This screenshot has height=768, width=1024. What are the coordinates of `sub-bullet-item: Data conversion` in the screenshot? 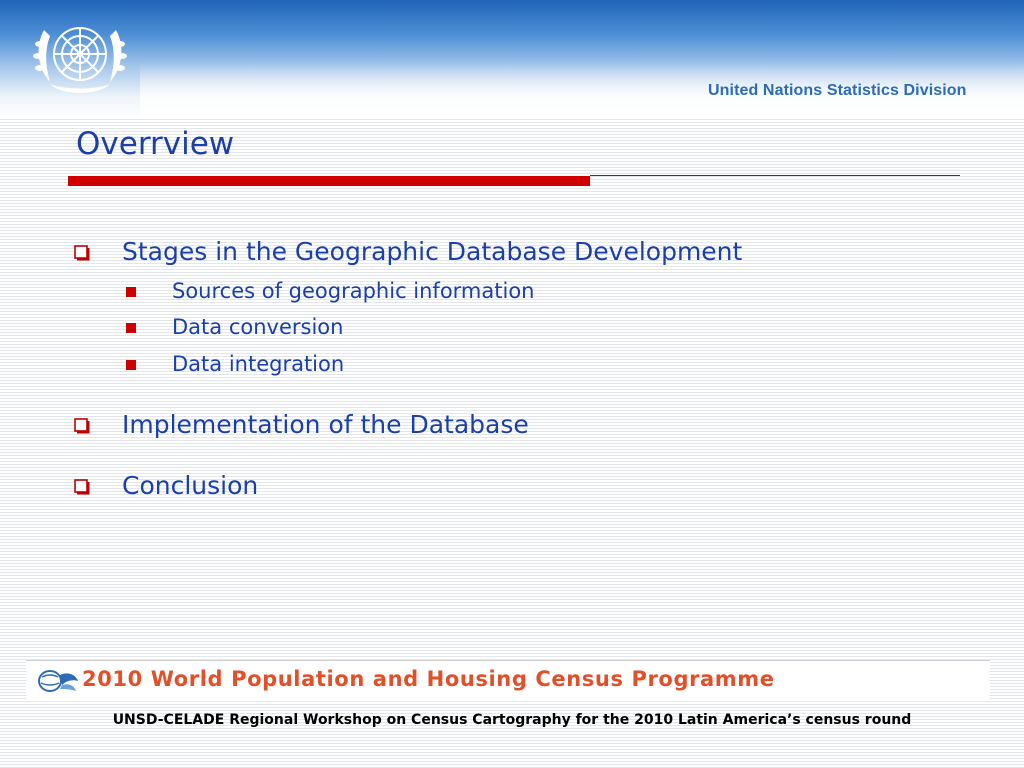 It's located at (258, 327).